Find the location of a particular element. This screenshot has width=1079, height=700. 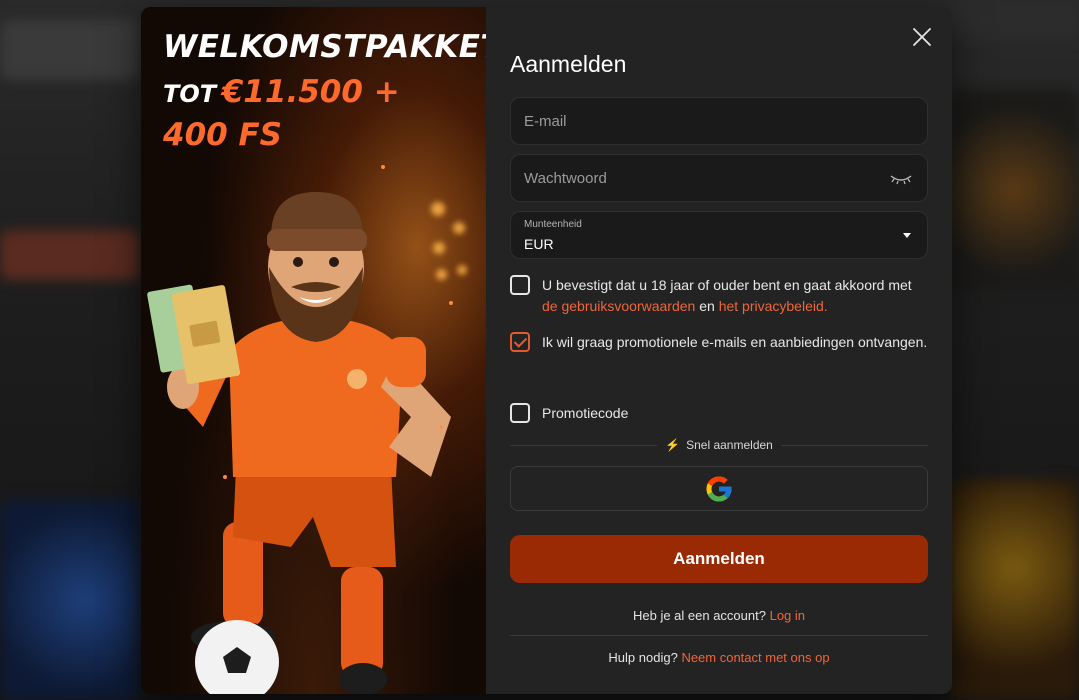

eye-closed-icon is located at coordinates (901, 179).